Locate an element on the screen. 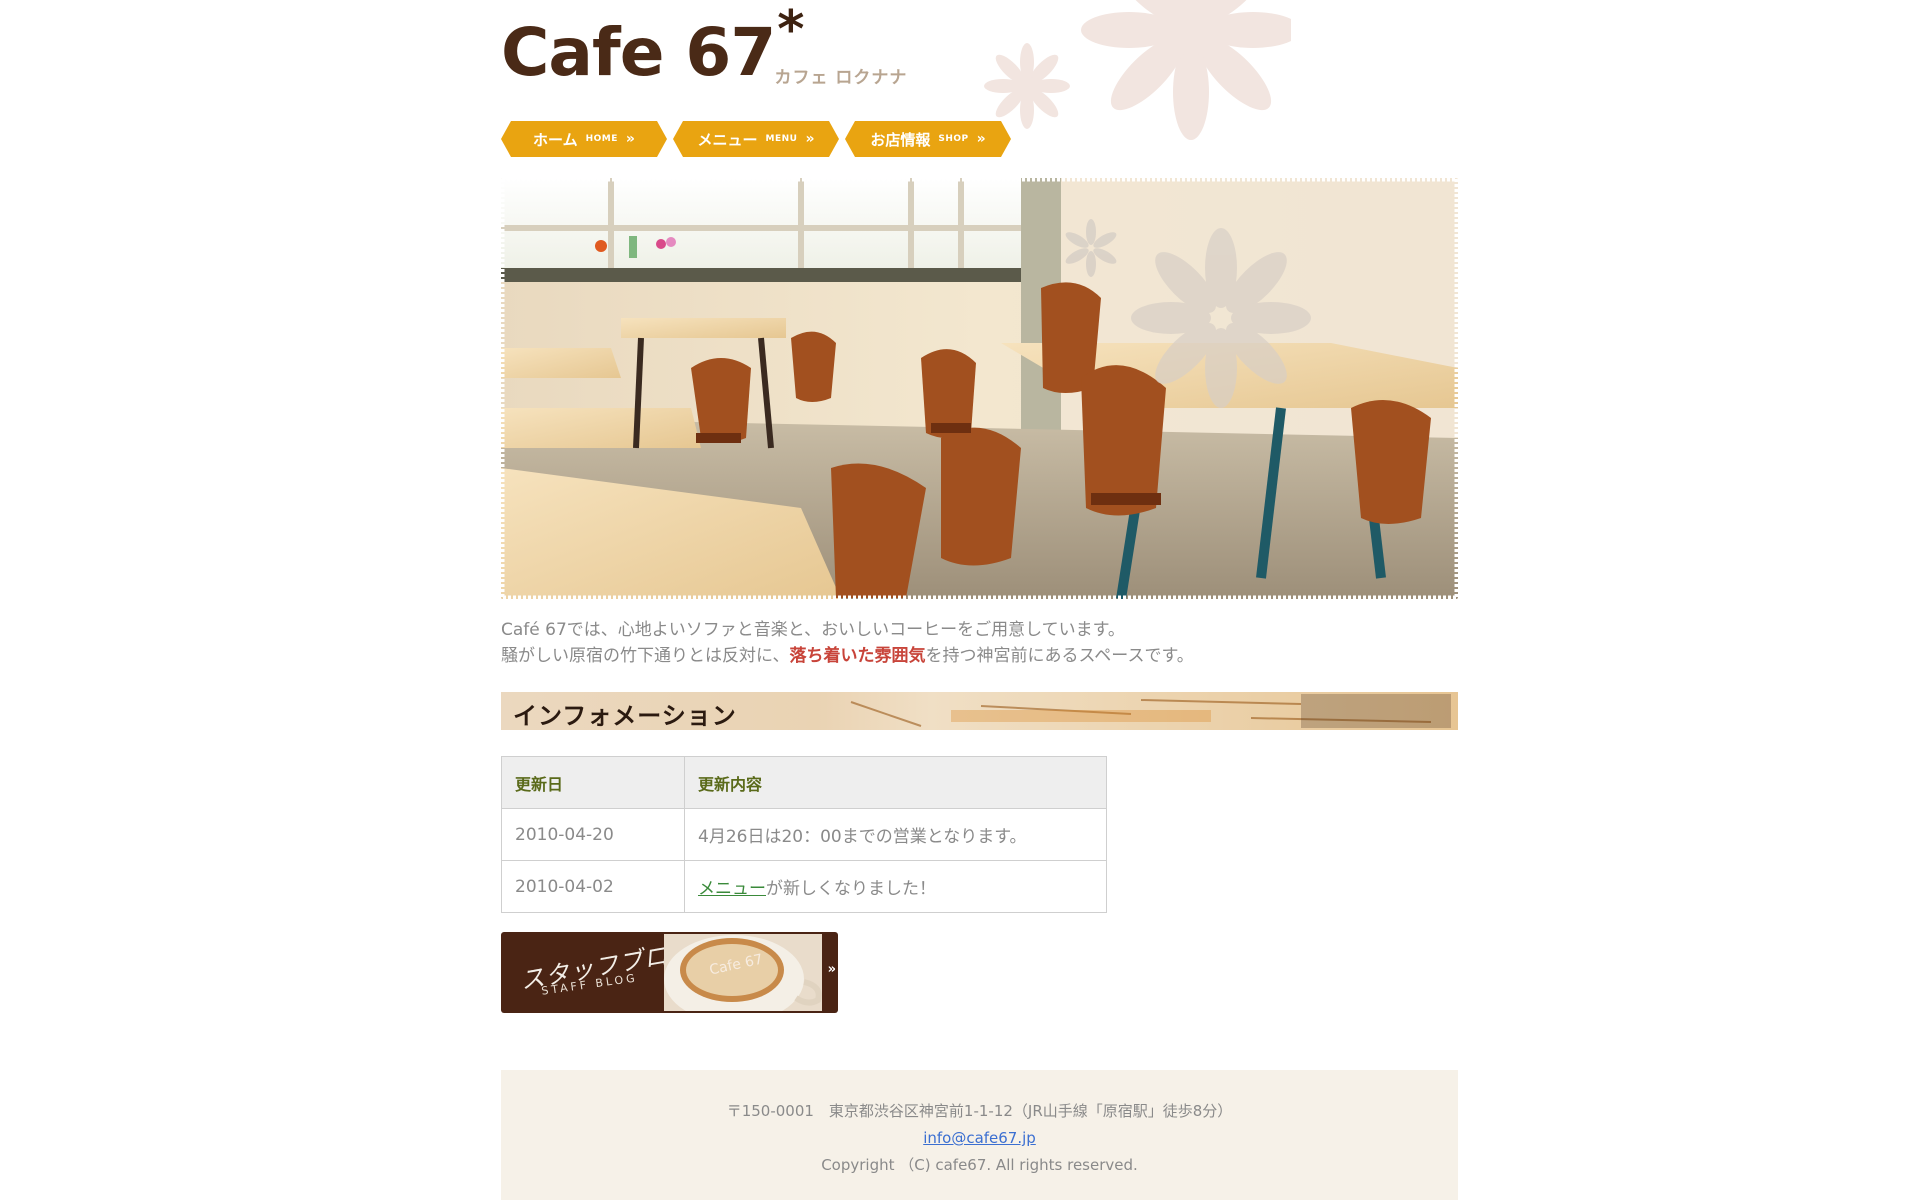  header-date: 更新日 is located at coordinates (593, 782).